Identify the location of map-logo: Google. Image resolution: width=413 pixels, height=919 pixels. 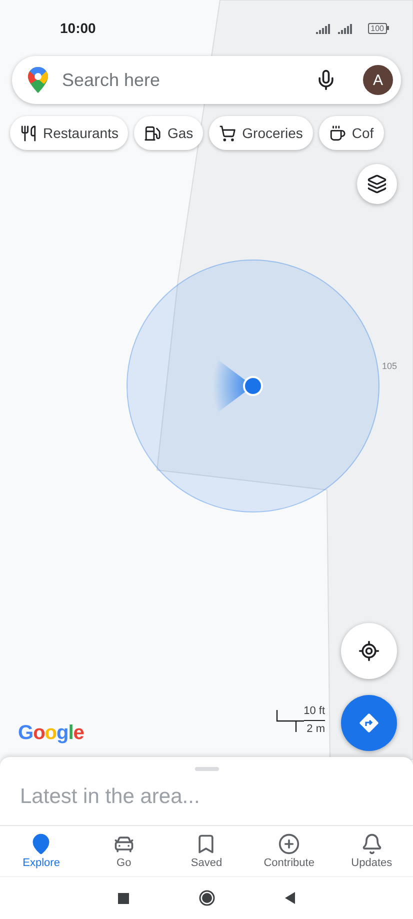
(51, 733).